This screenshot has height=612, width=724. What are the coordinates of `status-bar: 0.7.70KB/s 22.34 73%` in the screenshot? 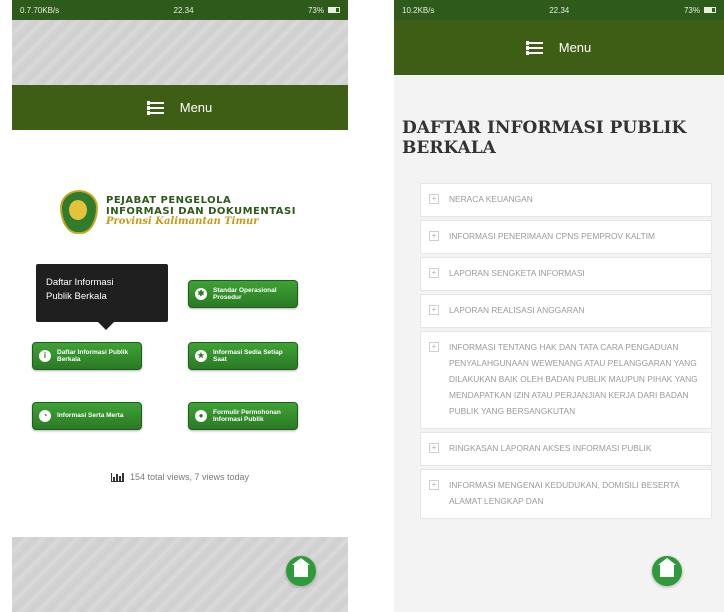 It's located at (180, 10).